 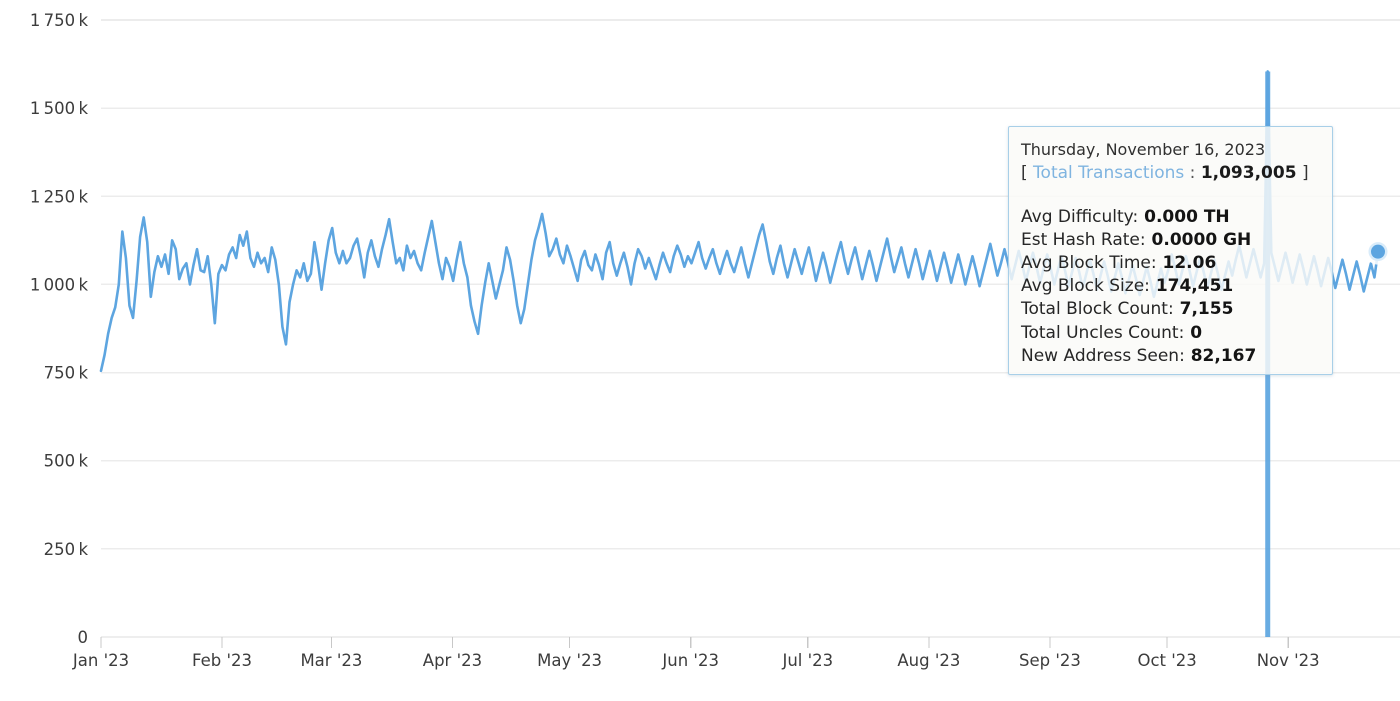 I want to click on marker-dot, so click(x=1378, y=251).